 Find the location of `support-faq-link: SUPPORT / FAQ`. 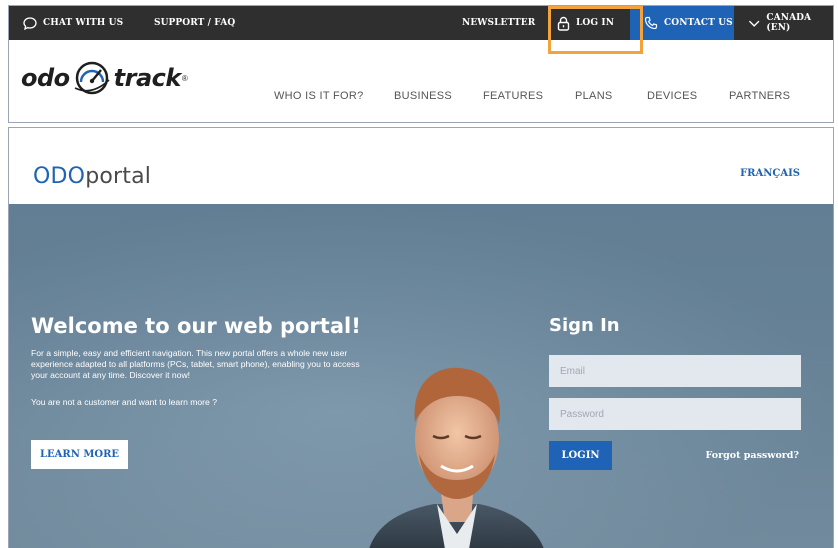

support-faq-link: SUPPORT / FAQ is located at coordinates (194, 23).